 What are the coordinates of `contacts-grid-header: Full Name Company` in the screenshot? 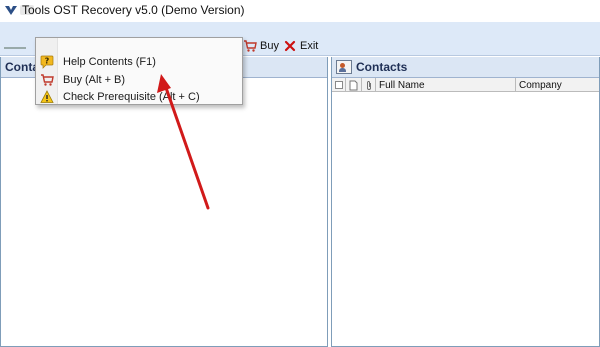 It's located at (465, 85).